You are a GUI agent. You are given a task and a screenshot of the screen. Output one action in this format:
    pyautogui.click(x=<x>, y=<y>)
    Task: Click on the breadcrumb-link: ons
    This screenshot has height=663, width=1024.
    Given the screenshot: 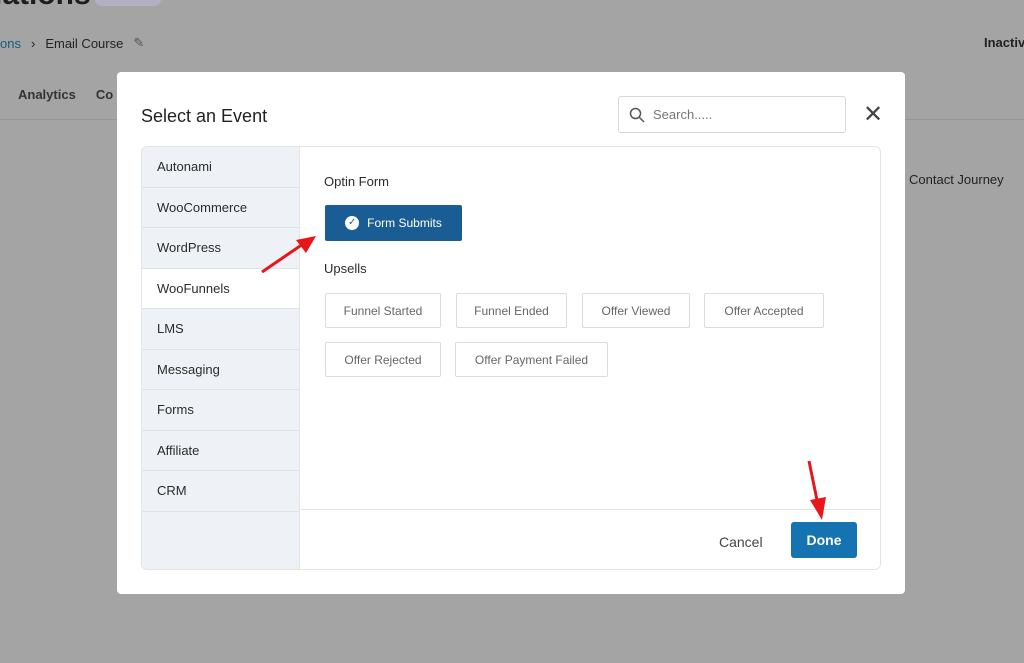 What is the action you would take?
    pyautogui.click(x=10, y=43)
    